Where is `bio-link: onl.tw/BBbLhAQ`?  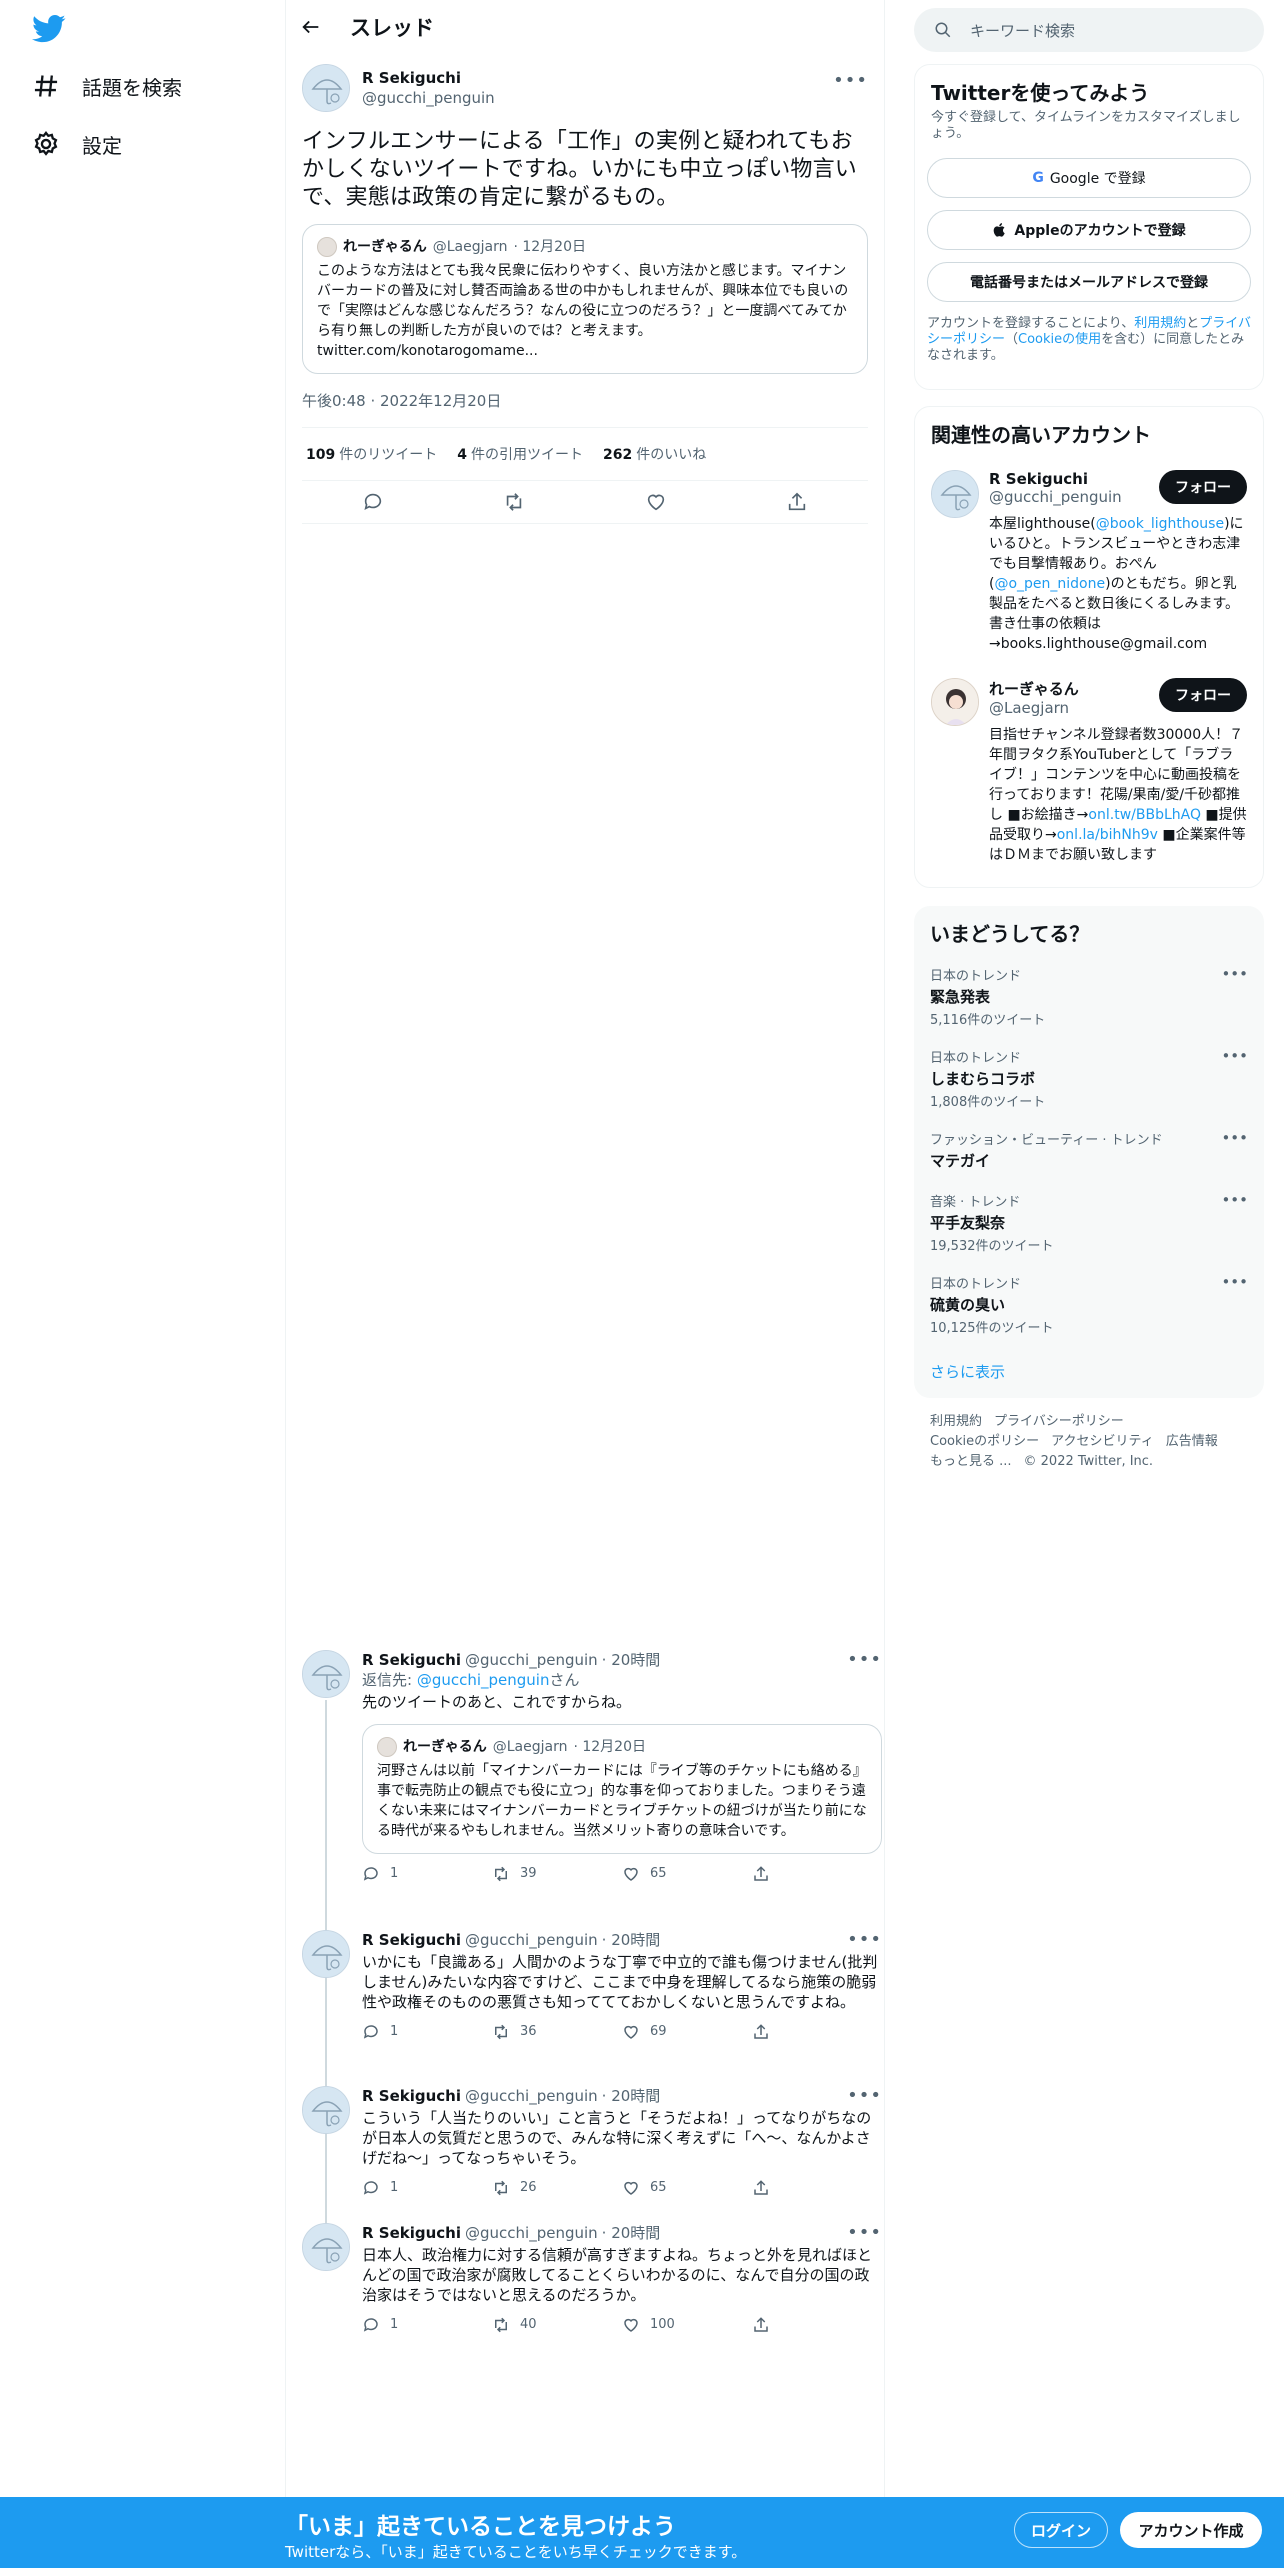 bio-link: onl.tw/BBbLhAQ is located at coordinates (1144, 815).